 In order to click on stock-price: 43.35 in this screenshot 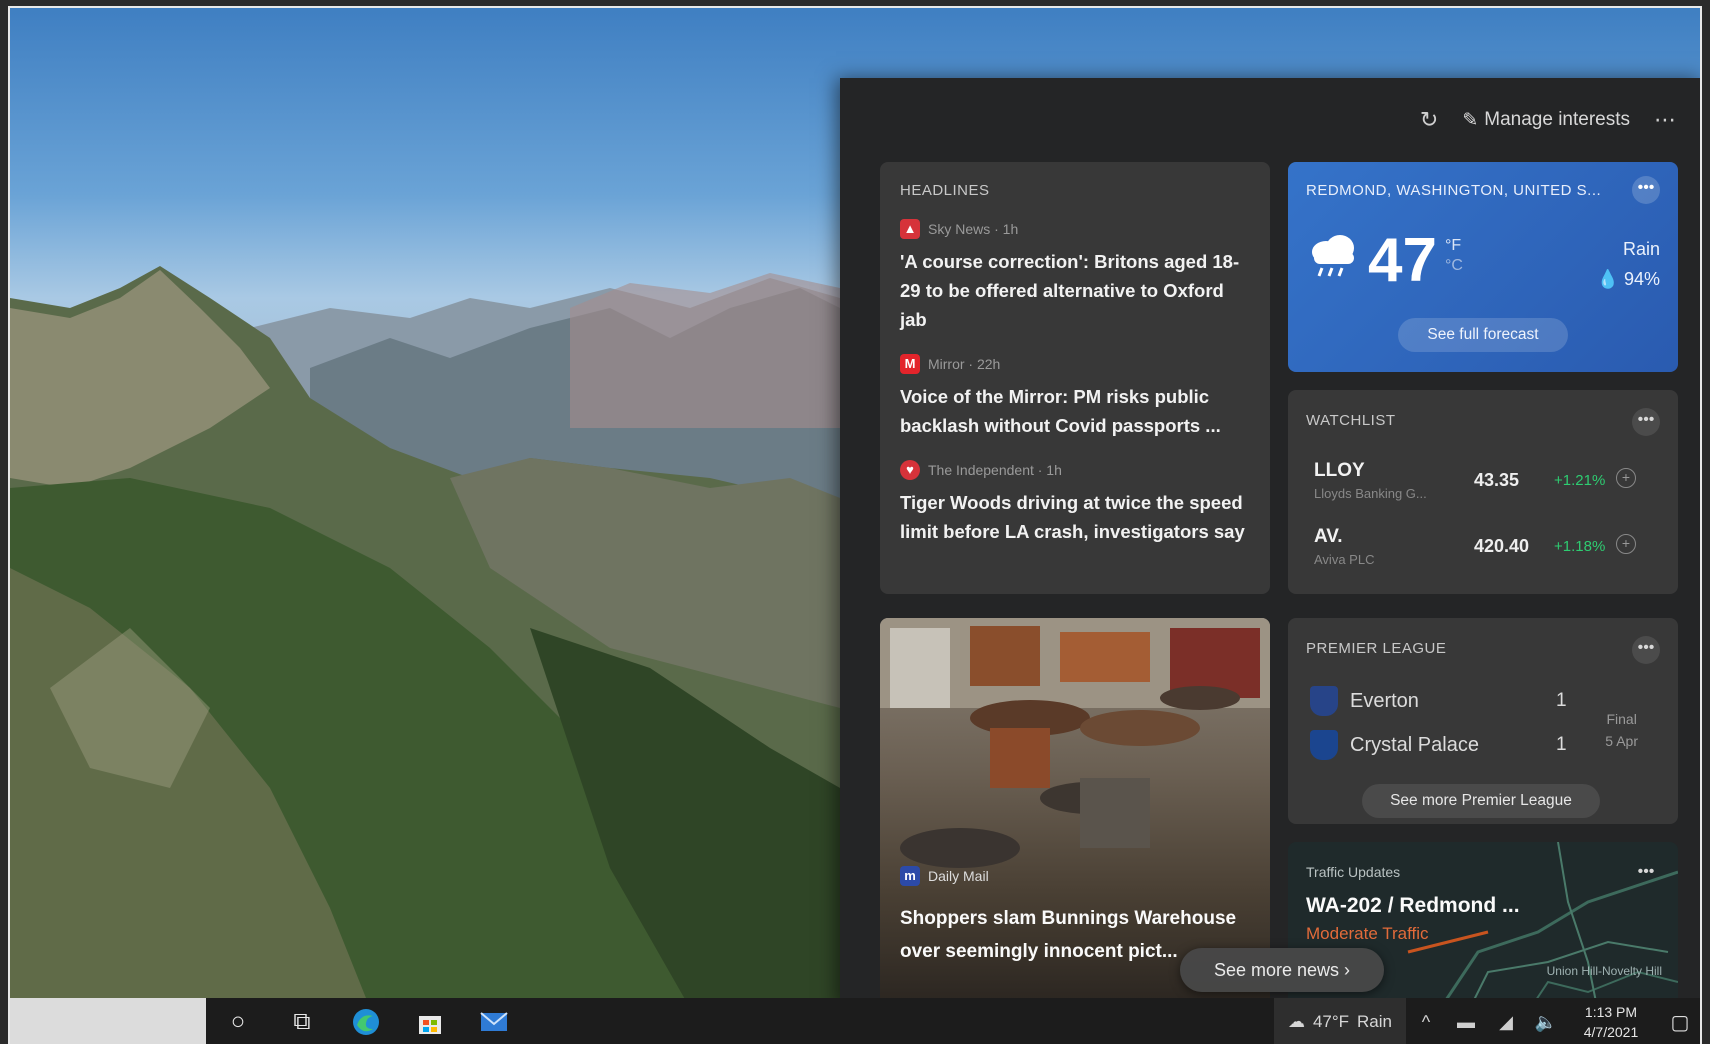, I will do `click(1497, 480)`.